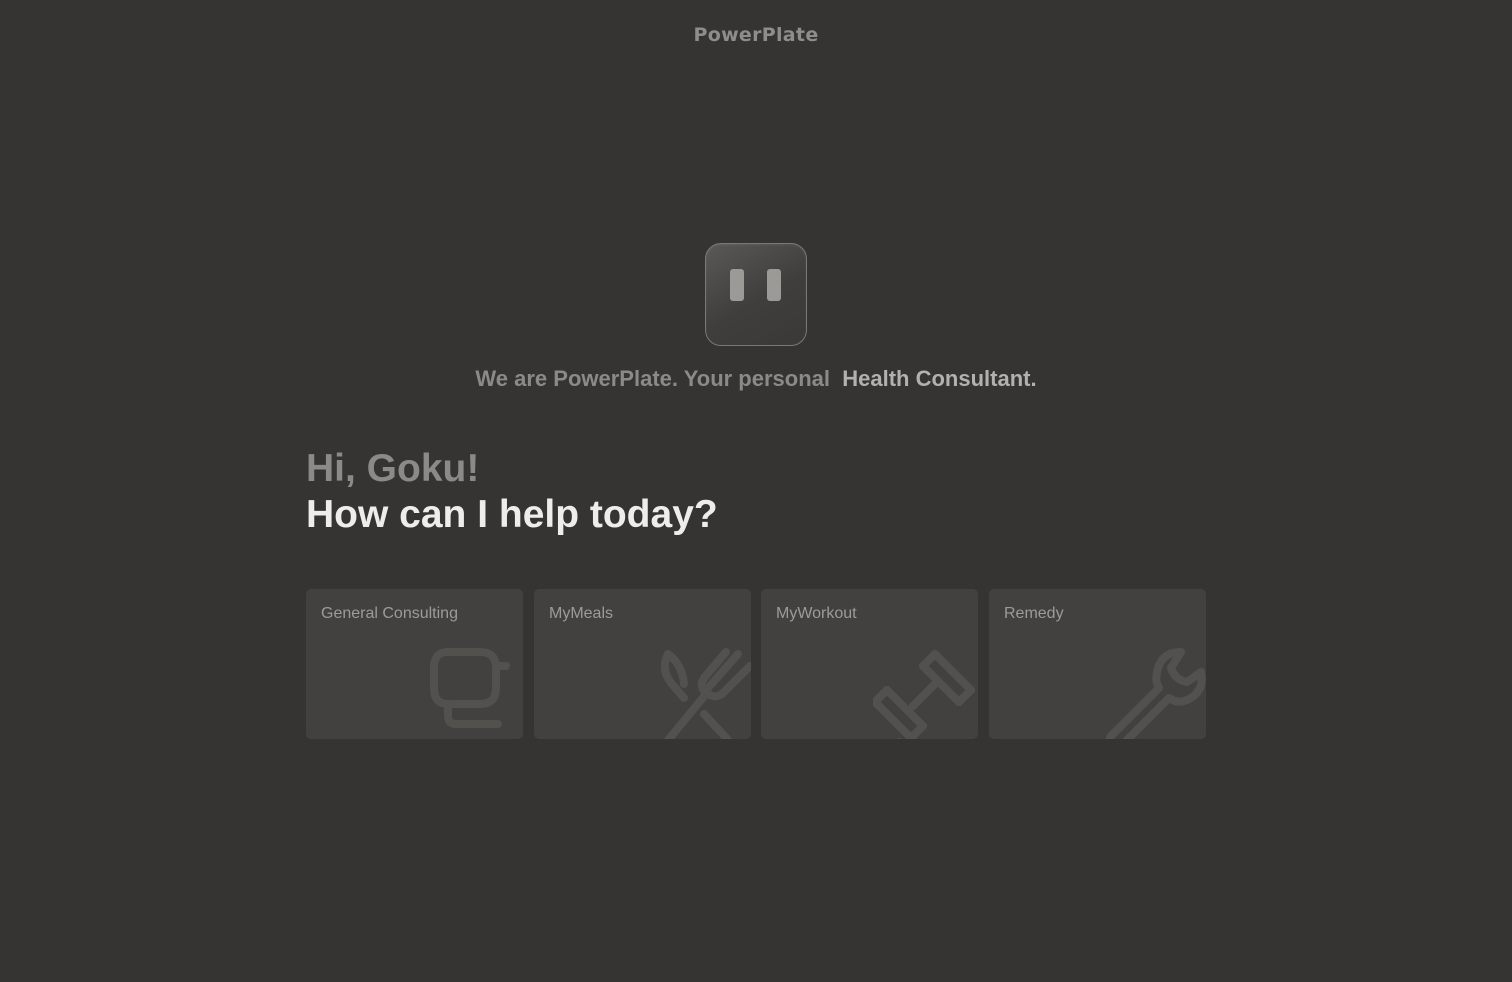 Image resolution: width=1512 pixels, height=982 pixels. Describe the element at coordinates (389, 613) in the screenshot. I see `card-label: General Consulting` at that location.